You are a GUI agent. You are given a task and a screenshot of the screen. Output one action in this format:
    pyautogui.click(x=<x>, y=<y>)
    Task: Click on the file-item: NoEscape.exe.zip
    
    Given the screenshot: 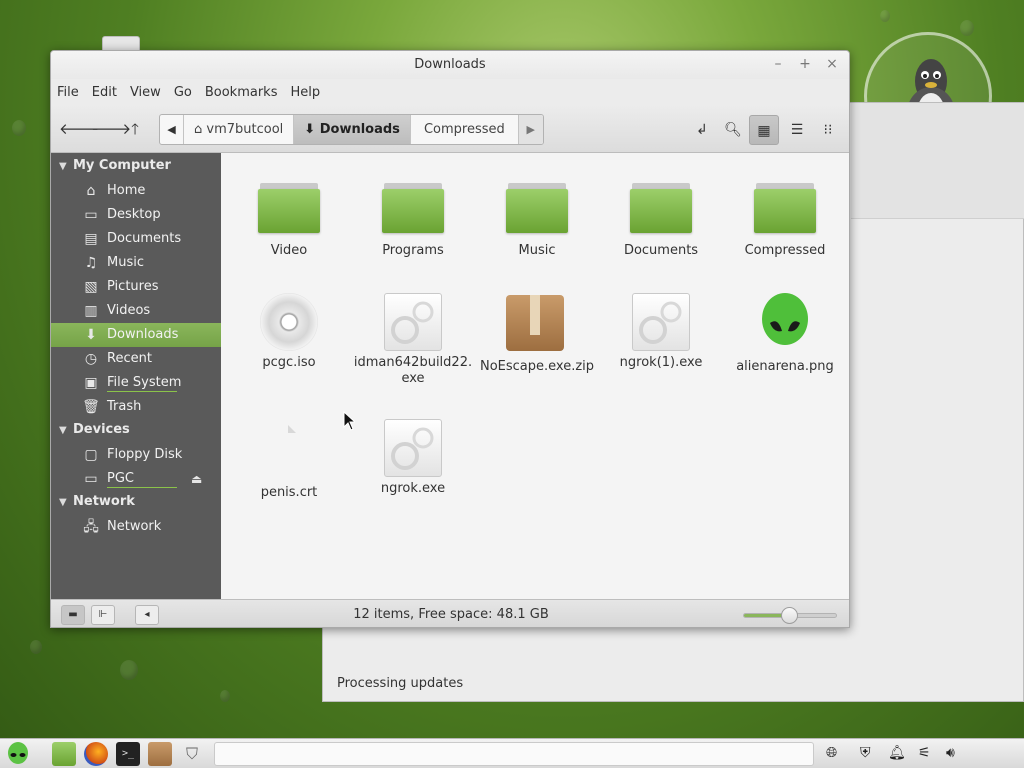 What is the action you would take?
    pyautogui.click(x=537, y=334)
    